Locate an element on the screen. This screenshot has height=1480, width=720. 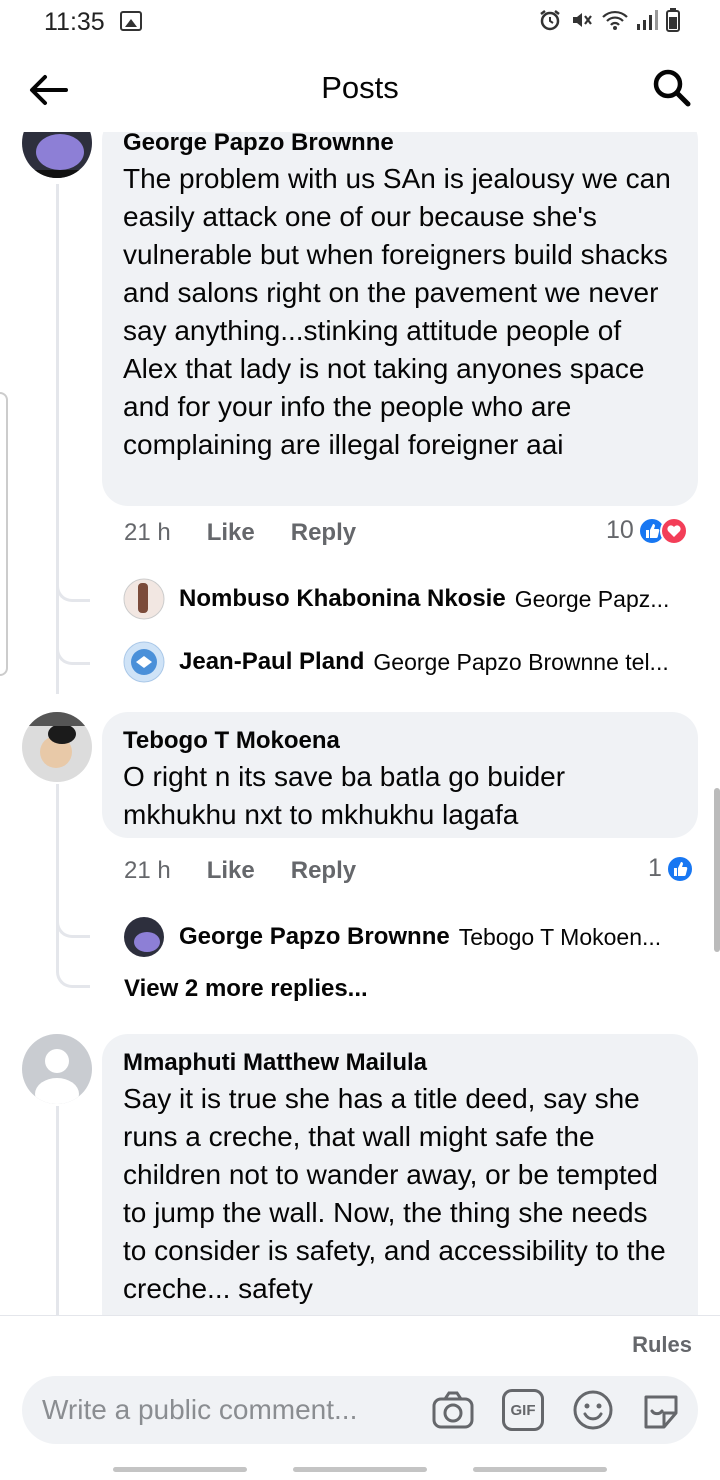
avatar-nombuso-icon is located at coordinates (144, 599).